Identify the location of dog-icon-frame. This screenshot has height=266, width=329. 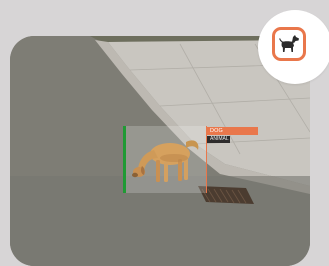
(289, 44).